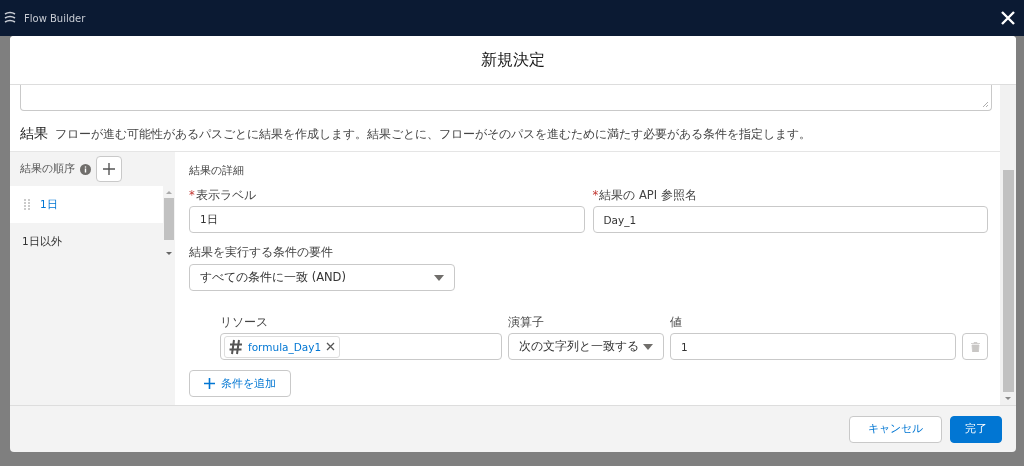  Describe the element at coordinates (676, 322) in the screenshot. I see `column-label: 値` at that location.